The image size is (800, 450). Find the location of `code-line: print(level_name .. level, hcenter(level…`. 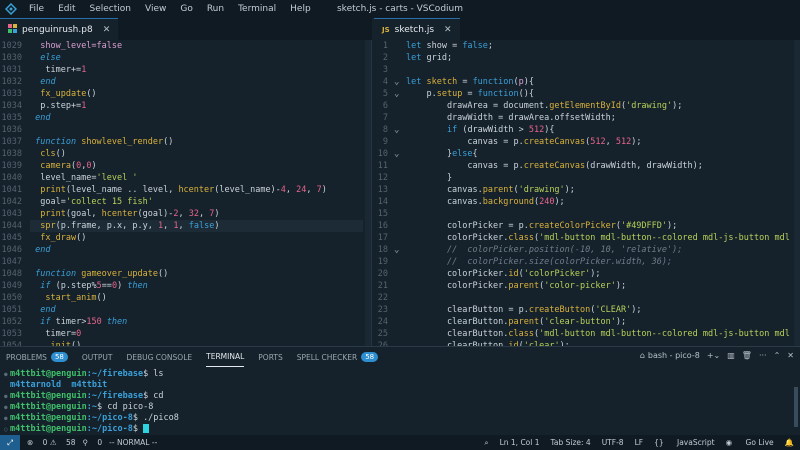

code-line: print(level_name .. level, hcenter(level… is located at coordinates (196, 190).